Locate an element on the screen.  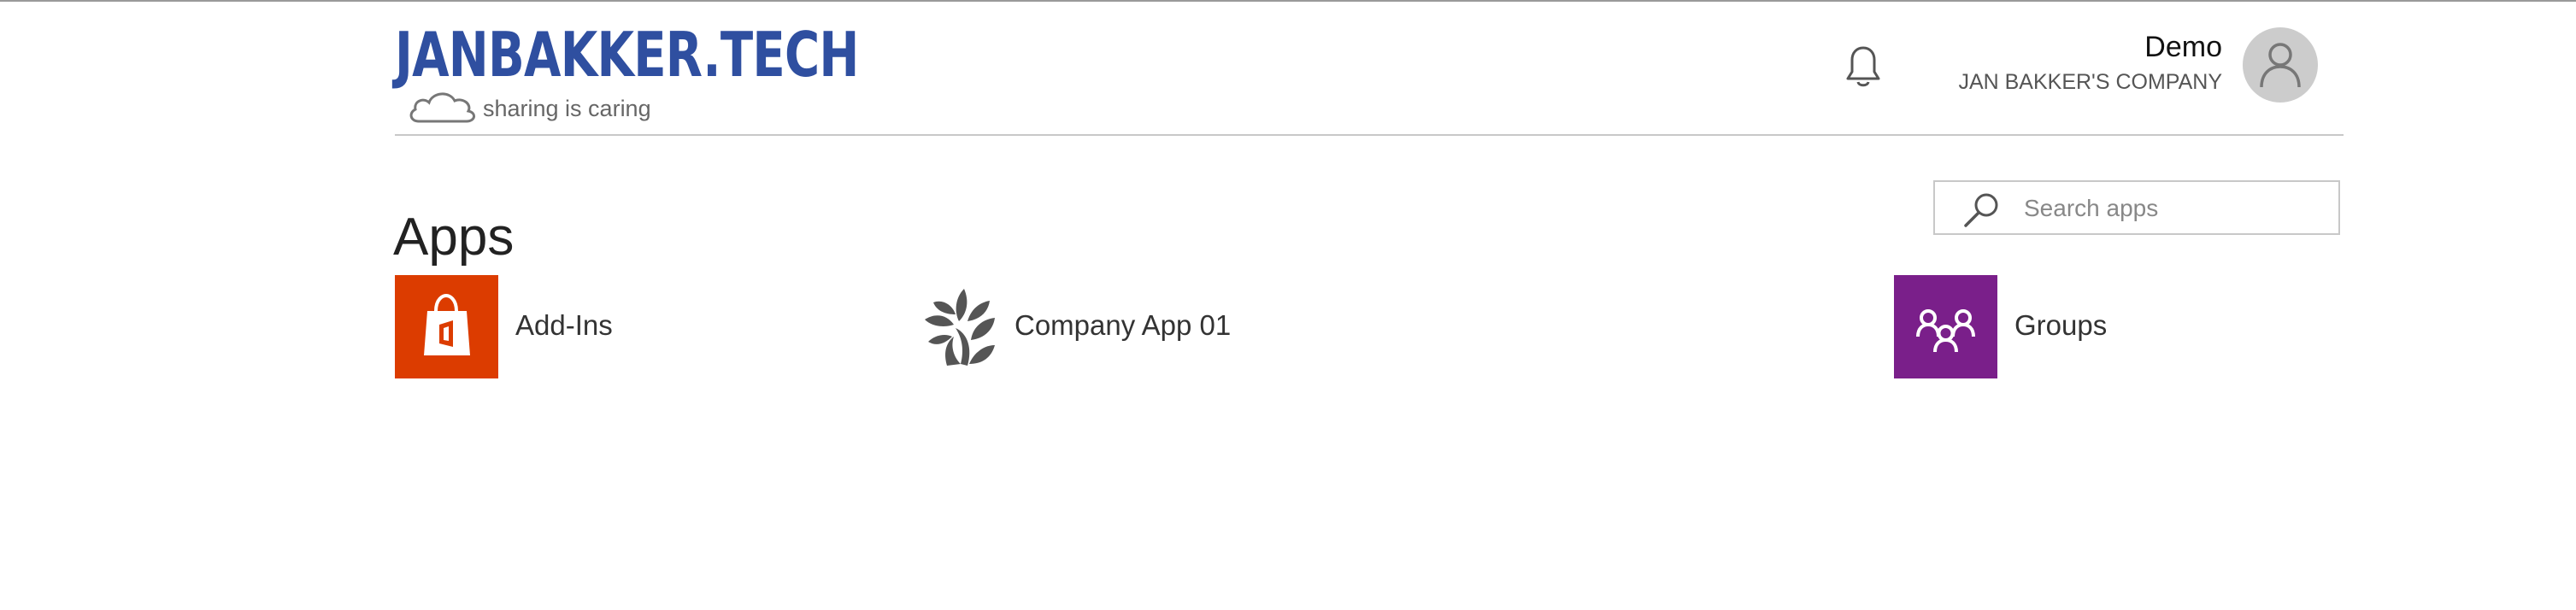
logo-title: JANBAKKER.TECH is located at coordinates (627, 55).